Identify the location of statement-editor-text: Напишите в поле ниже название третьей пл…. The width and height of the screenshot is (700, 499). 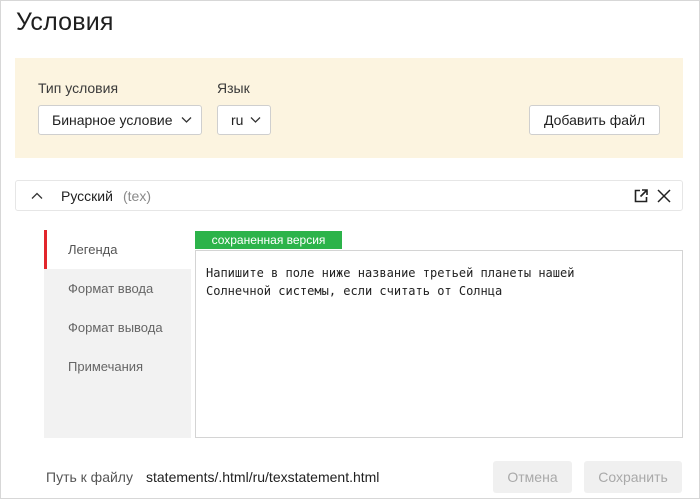
(390, 282).